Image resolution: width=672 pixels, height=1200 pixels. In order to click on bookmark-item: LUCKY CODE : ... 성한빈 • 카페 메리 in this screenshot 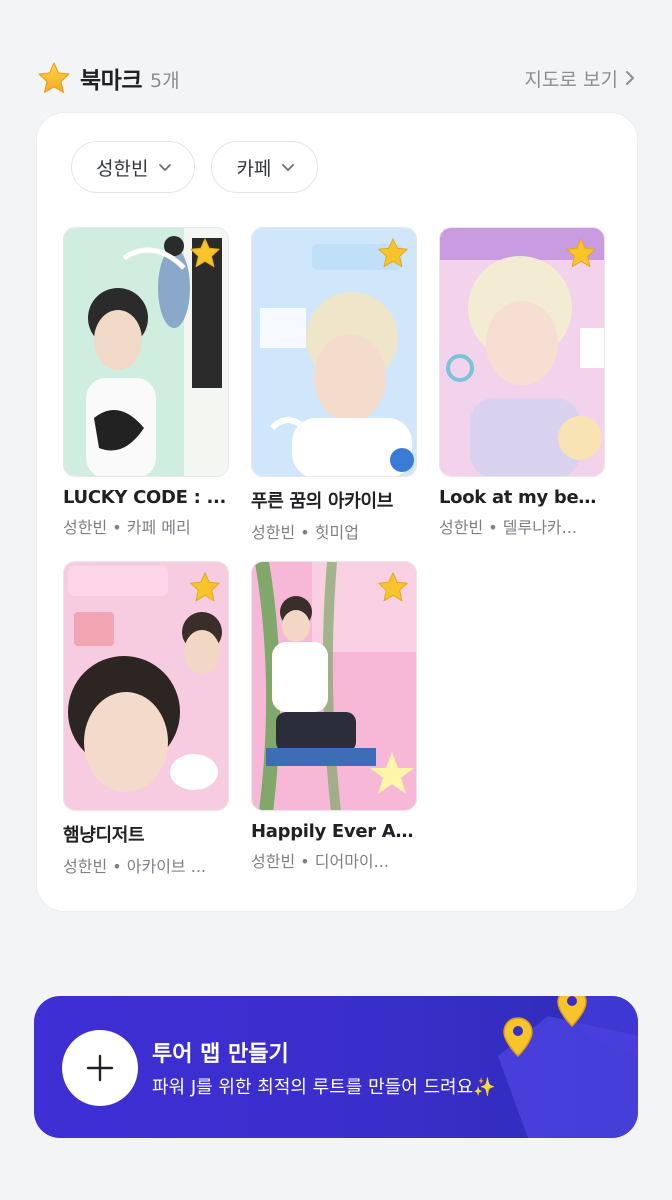, I will do `click(146, 382)`.